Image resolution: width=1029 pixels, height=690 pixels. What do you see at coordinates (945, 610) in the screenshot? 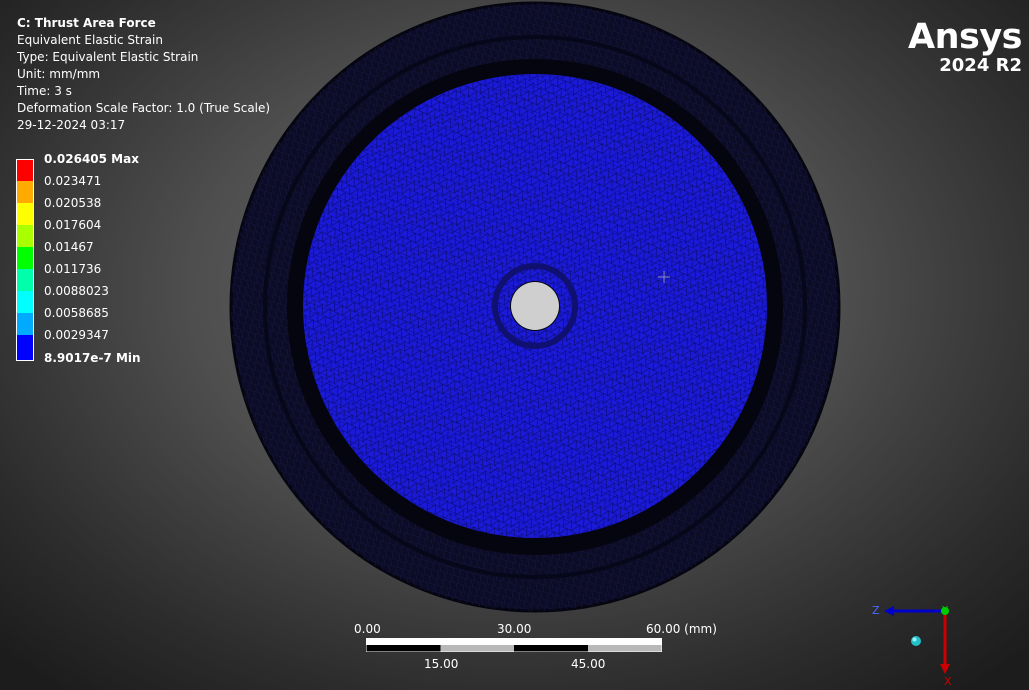
I see `y-axis-label: Y` at bounding box center [945, 610].